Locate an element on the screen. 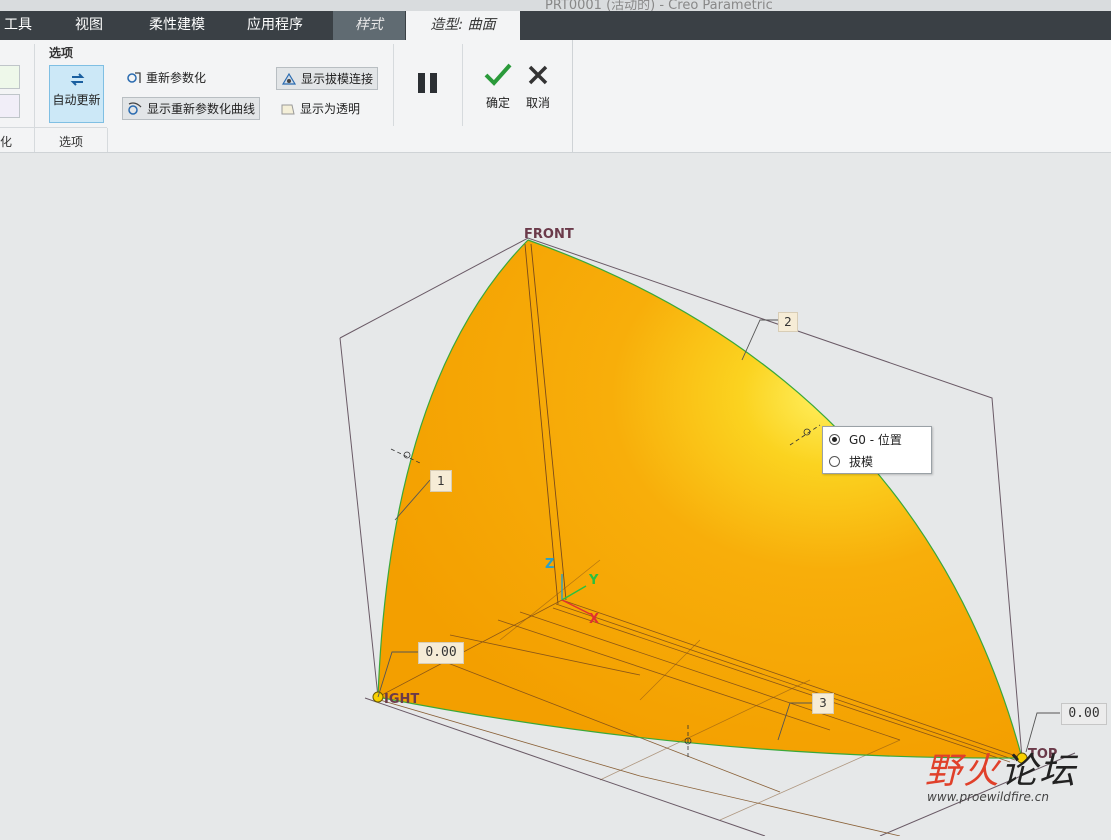  ok-button: 确定 is located at coordinates (498, 86).